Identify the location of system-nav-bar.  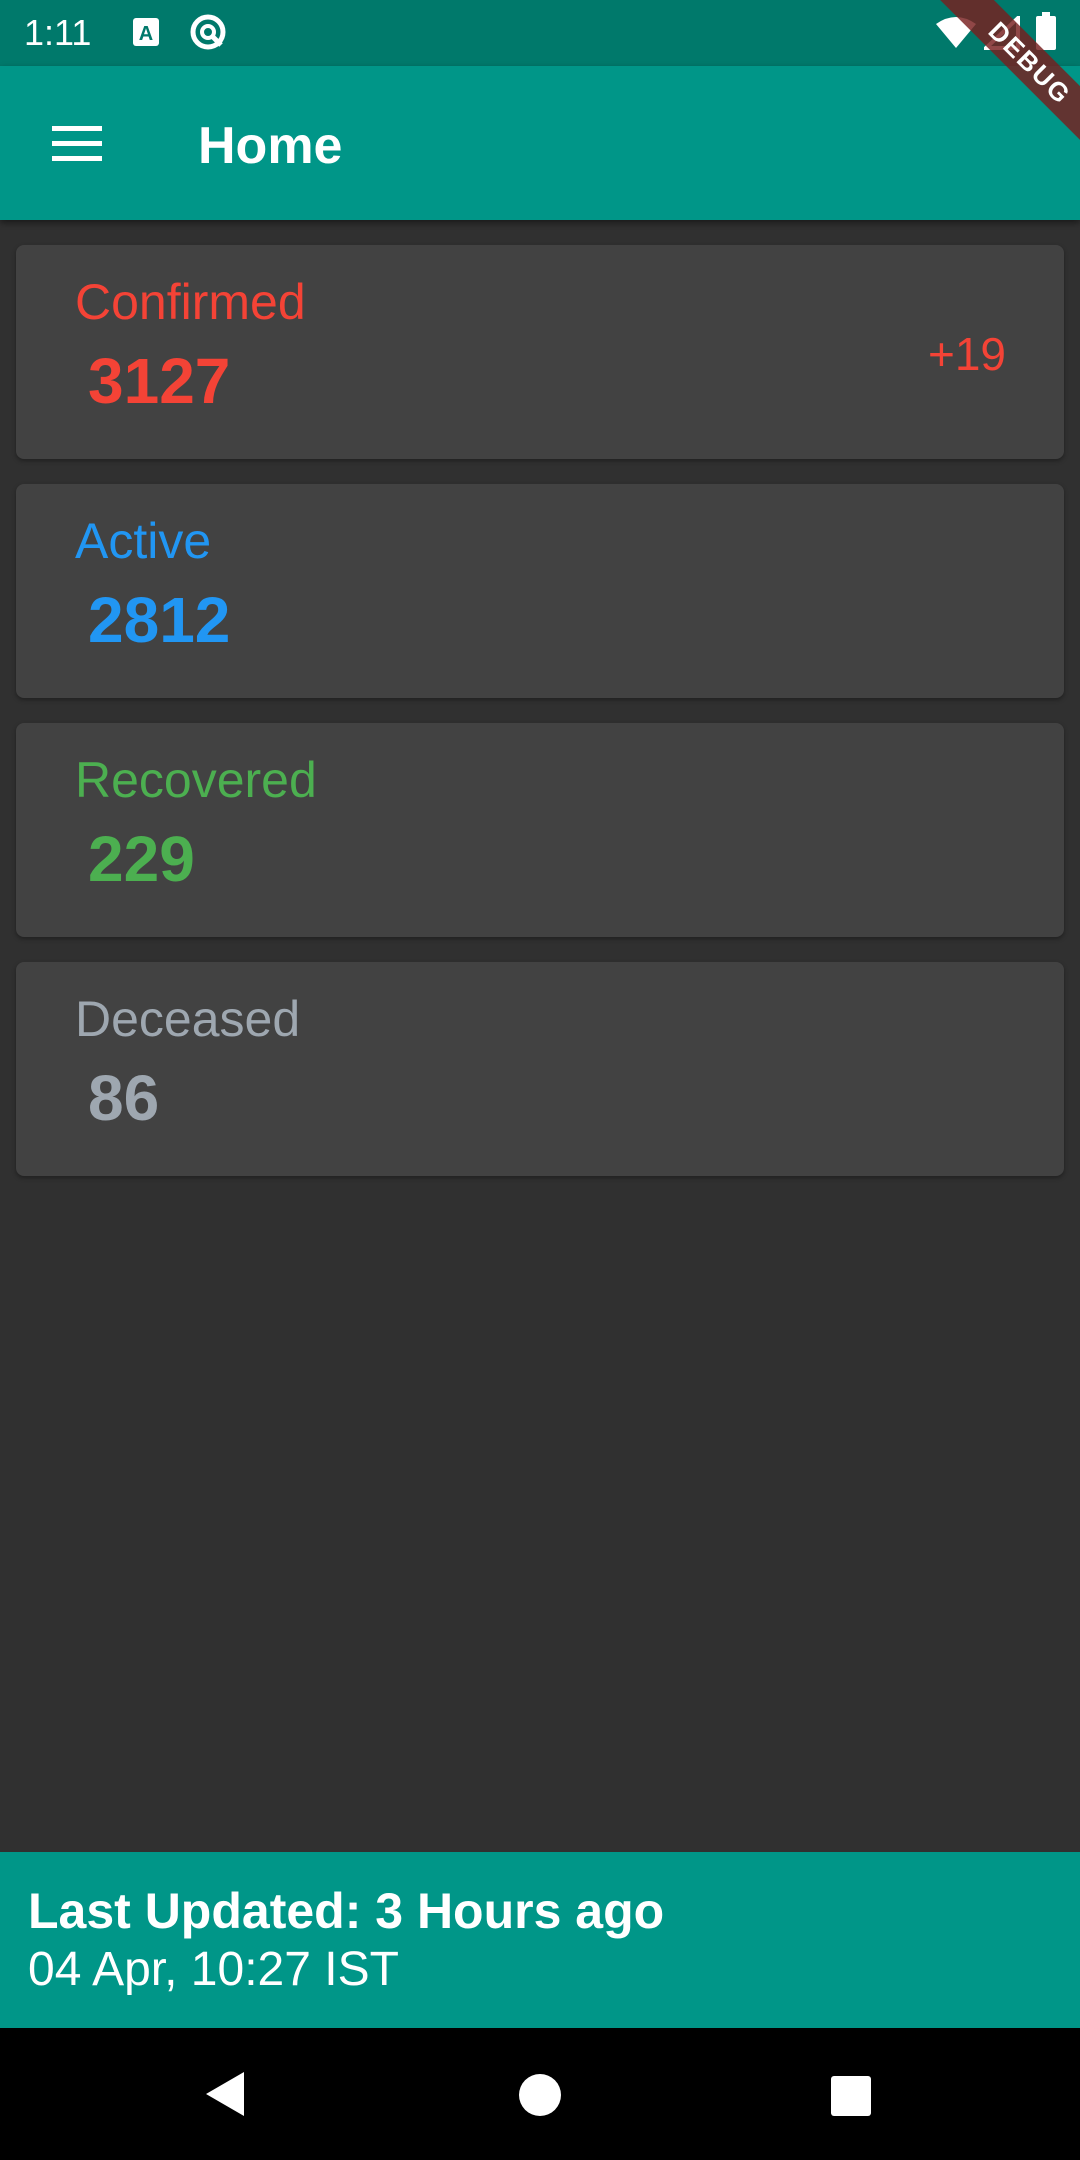
(540, 2094).